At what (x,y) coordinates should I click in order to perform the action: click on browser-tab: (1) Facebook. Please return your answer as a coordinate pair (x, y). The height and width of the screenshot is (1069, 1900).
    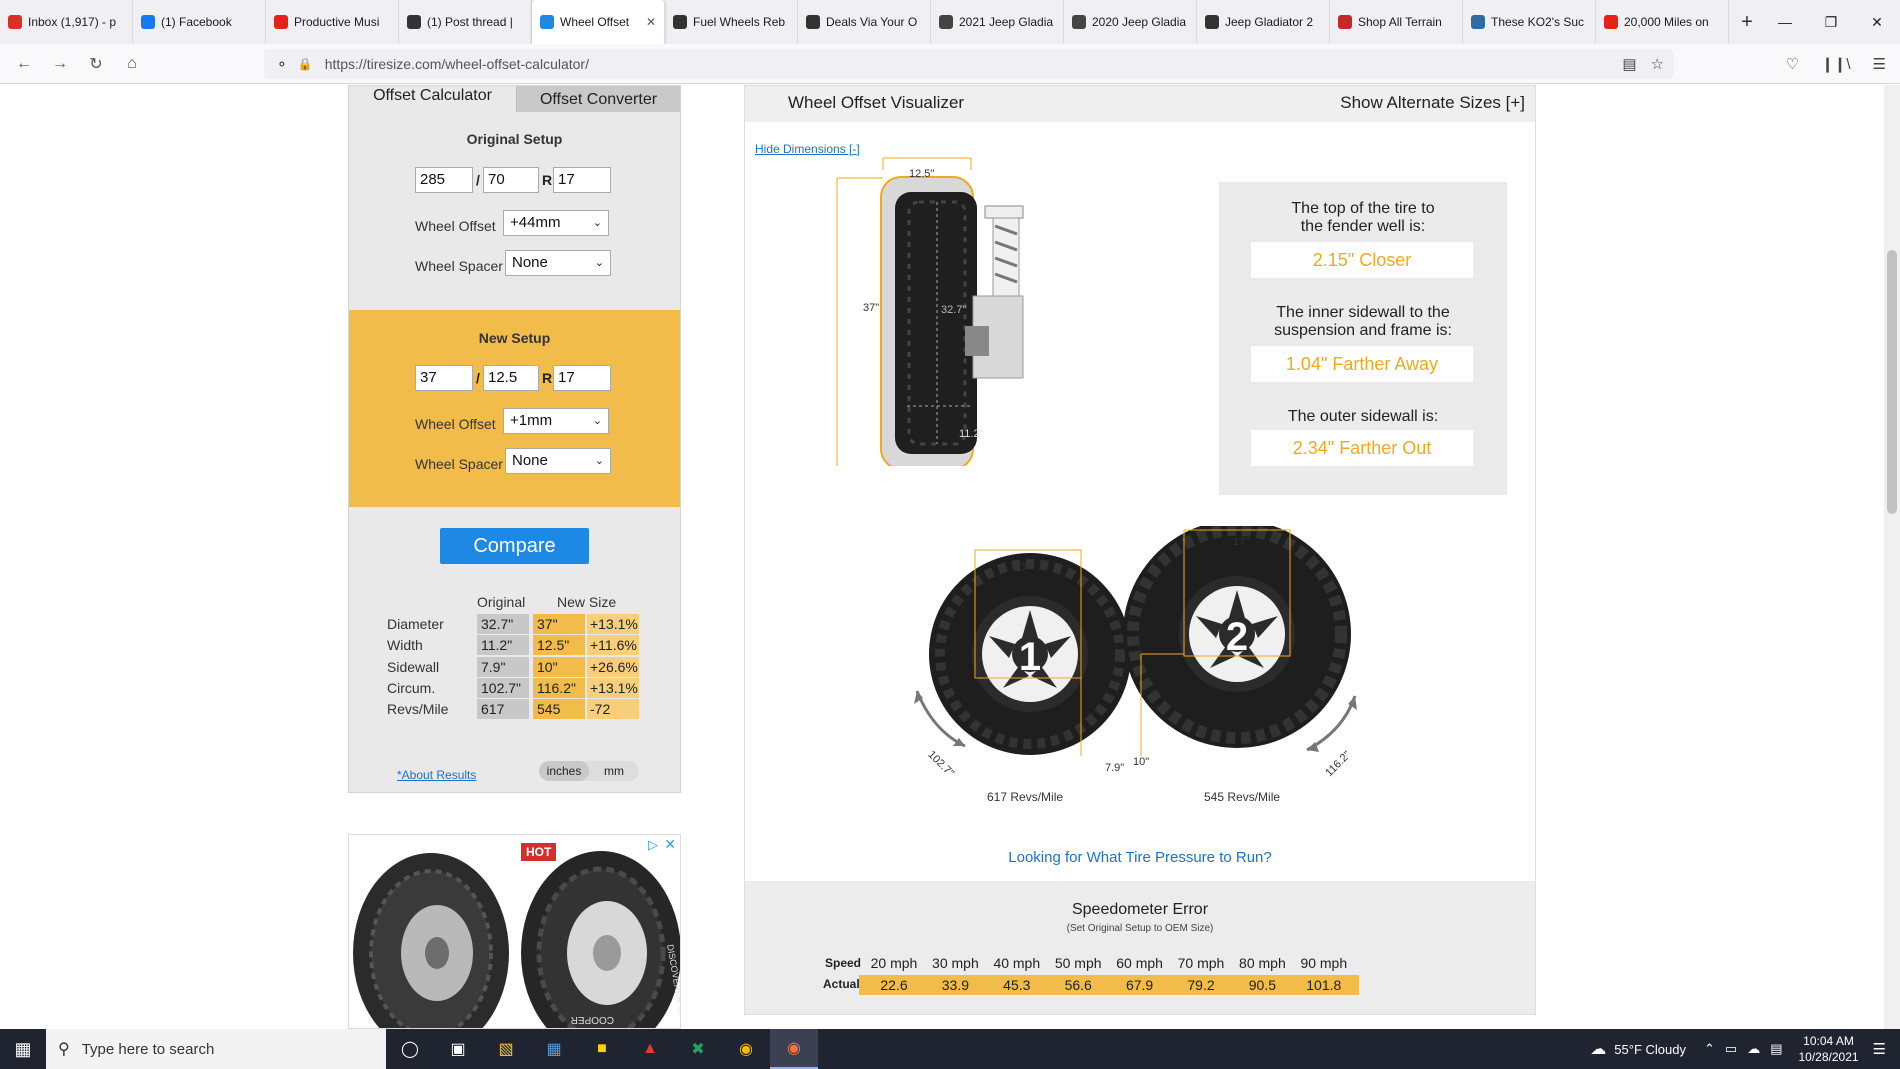
    Looking at the image, I should click on (199, 22).